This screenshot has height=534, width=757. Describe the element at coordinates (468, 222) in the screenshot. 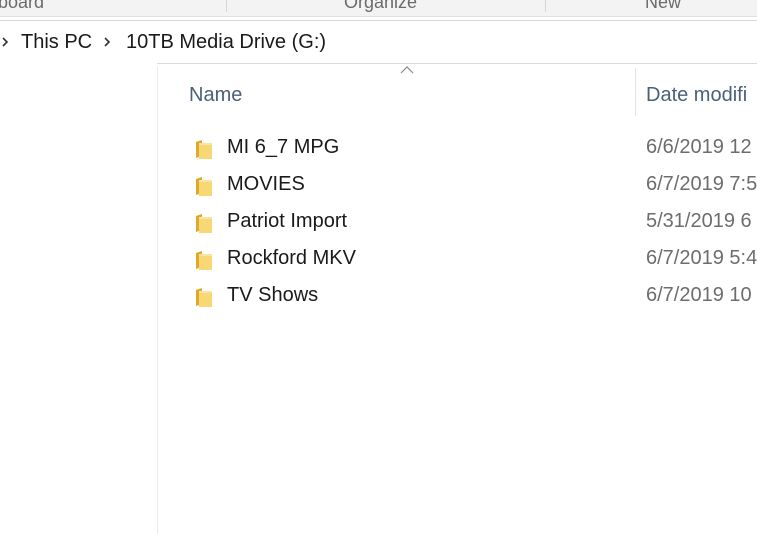

I see `list-item: Patriot Import 5/31/2019 6` at that location.